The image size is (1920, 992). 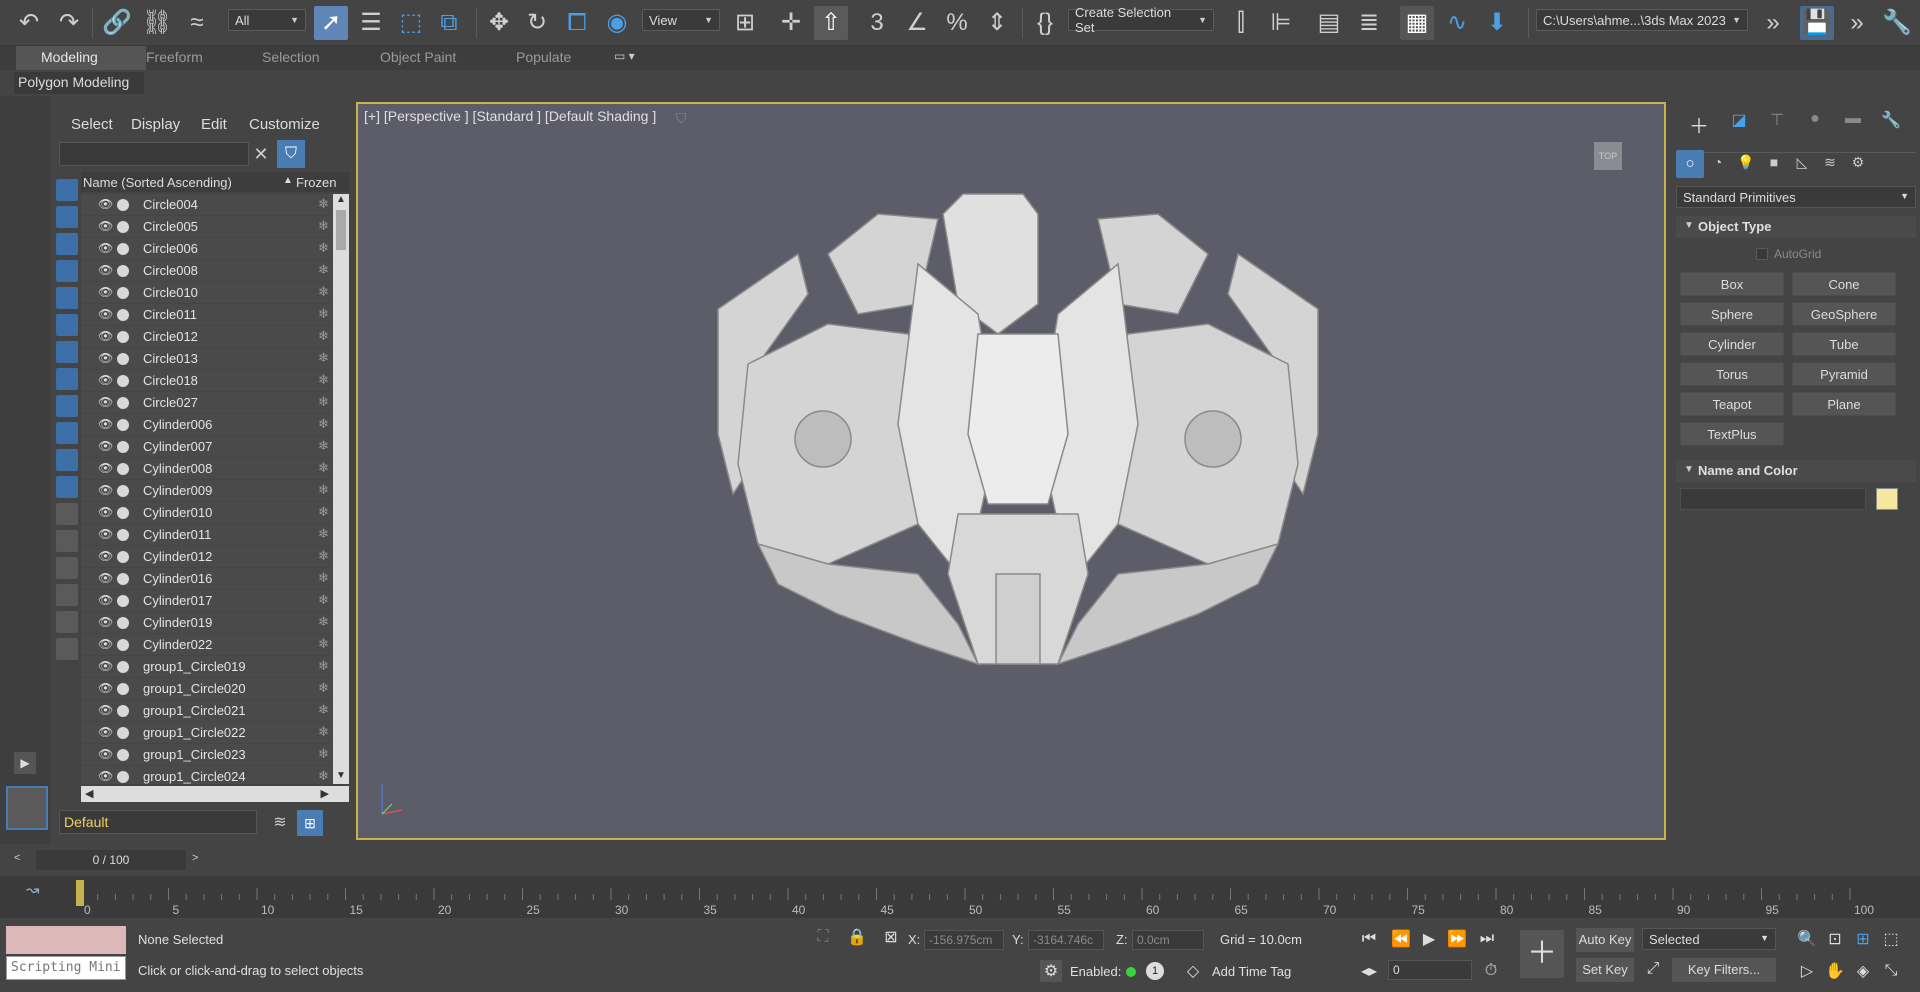 I want to click on cylinder-button: Cylinder, so click(x=1732, y=344).